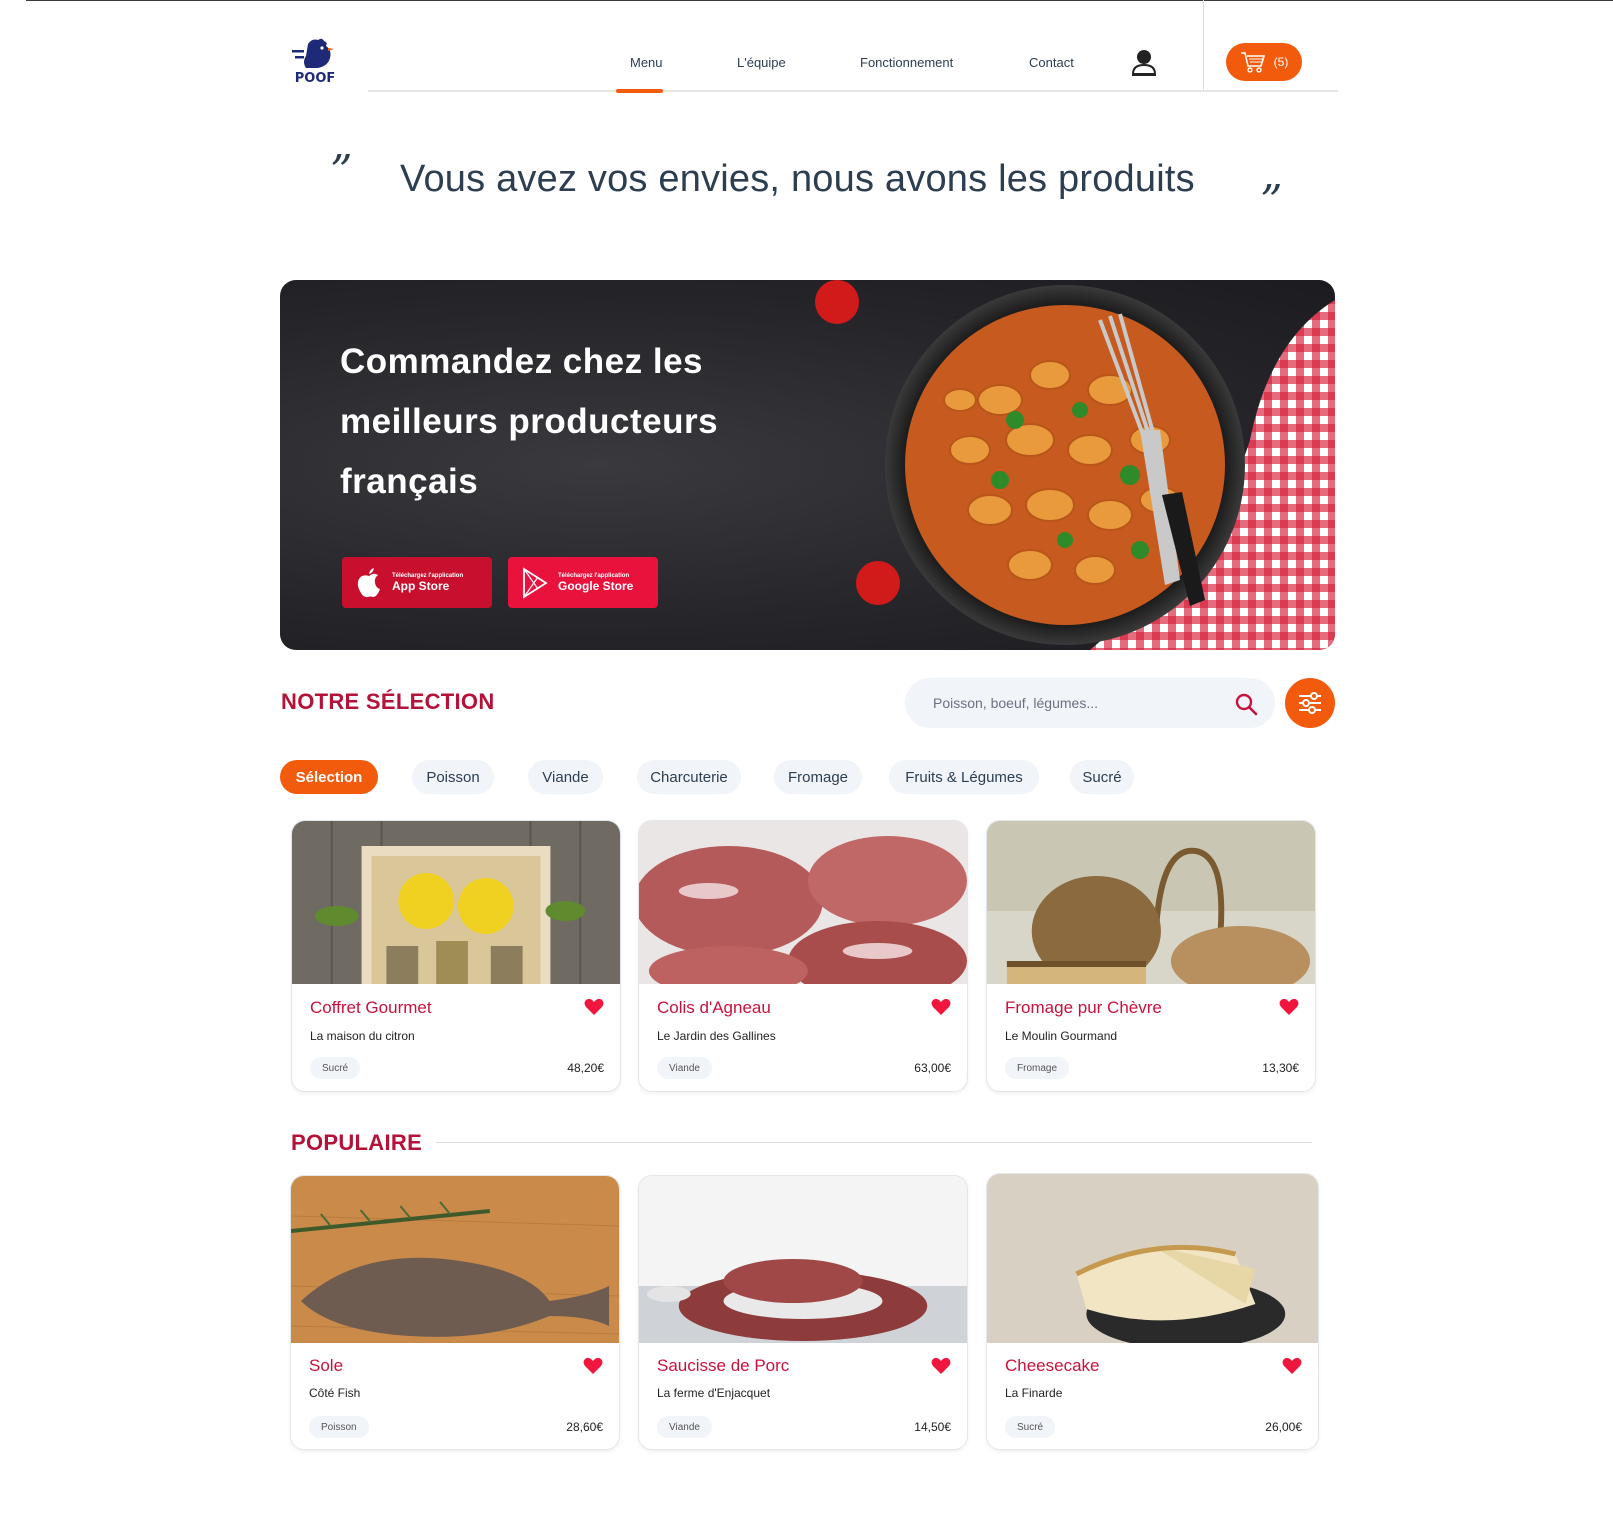 This screenshot has height=1536, width=1613. I want to click on goat-cheese-image, so click(1151, 902).